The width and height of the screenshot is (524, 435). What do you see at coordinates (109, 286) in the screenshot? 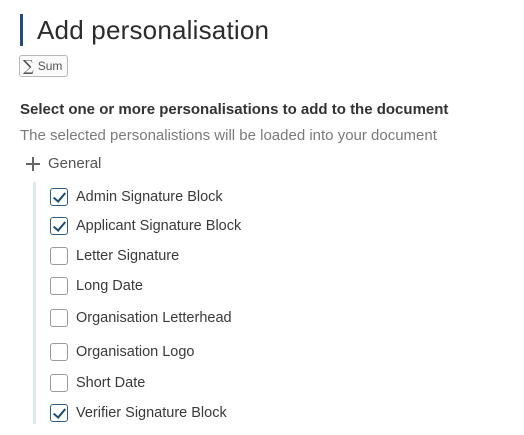
I see `option-label: Long Date` at bounding box center [109, 286].